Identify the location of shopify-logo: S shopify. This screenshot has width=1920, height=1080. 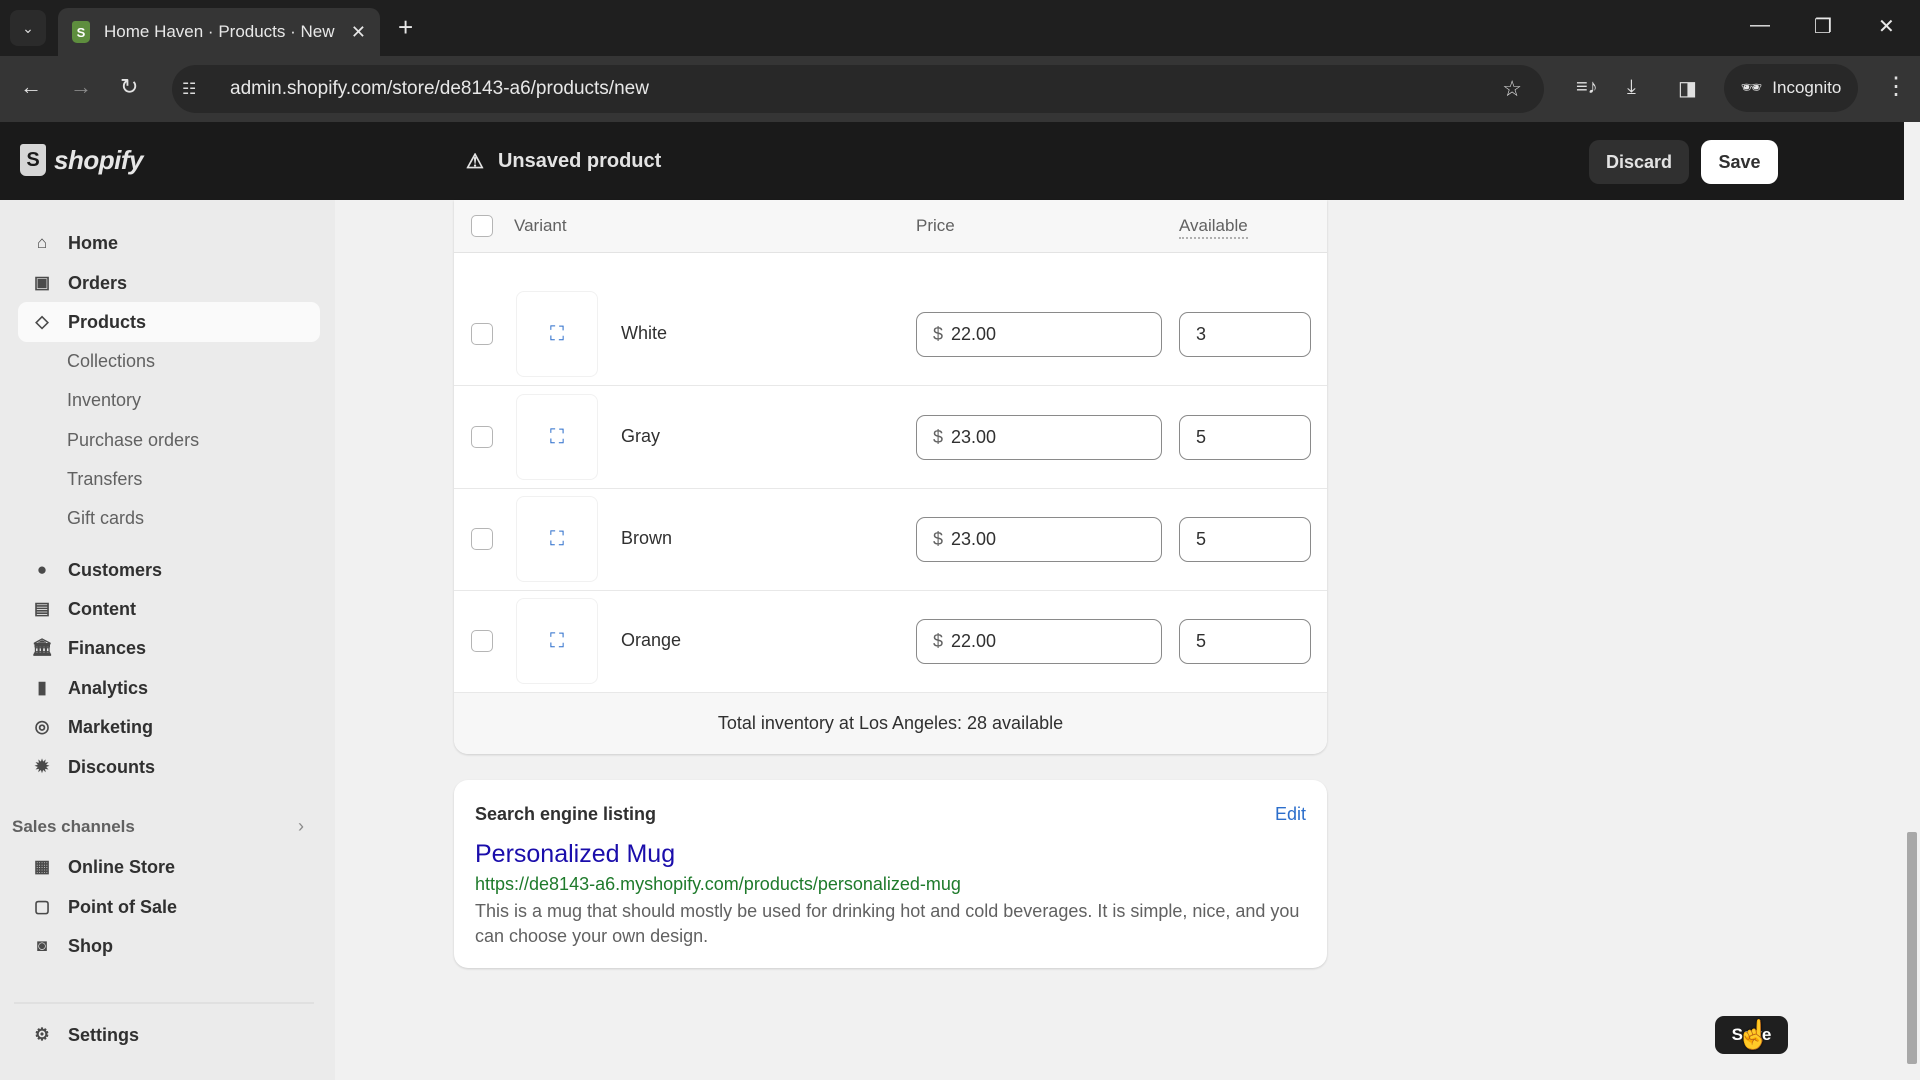
(81, 160).